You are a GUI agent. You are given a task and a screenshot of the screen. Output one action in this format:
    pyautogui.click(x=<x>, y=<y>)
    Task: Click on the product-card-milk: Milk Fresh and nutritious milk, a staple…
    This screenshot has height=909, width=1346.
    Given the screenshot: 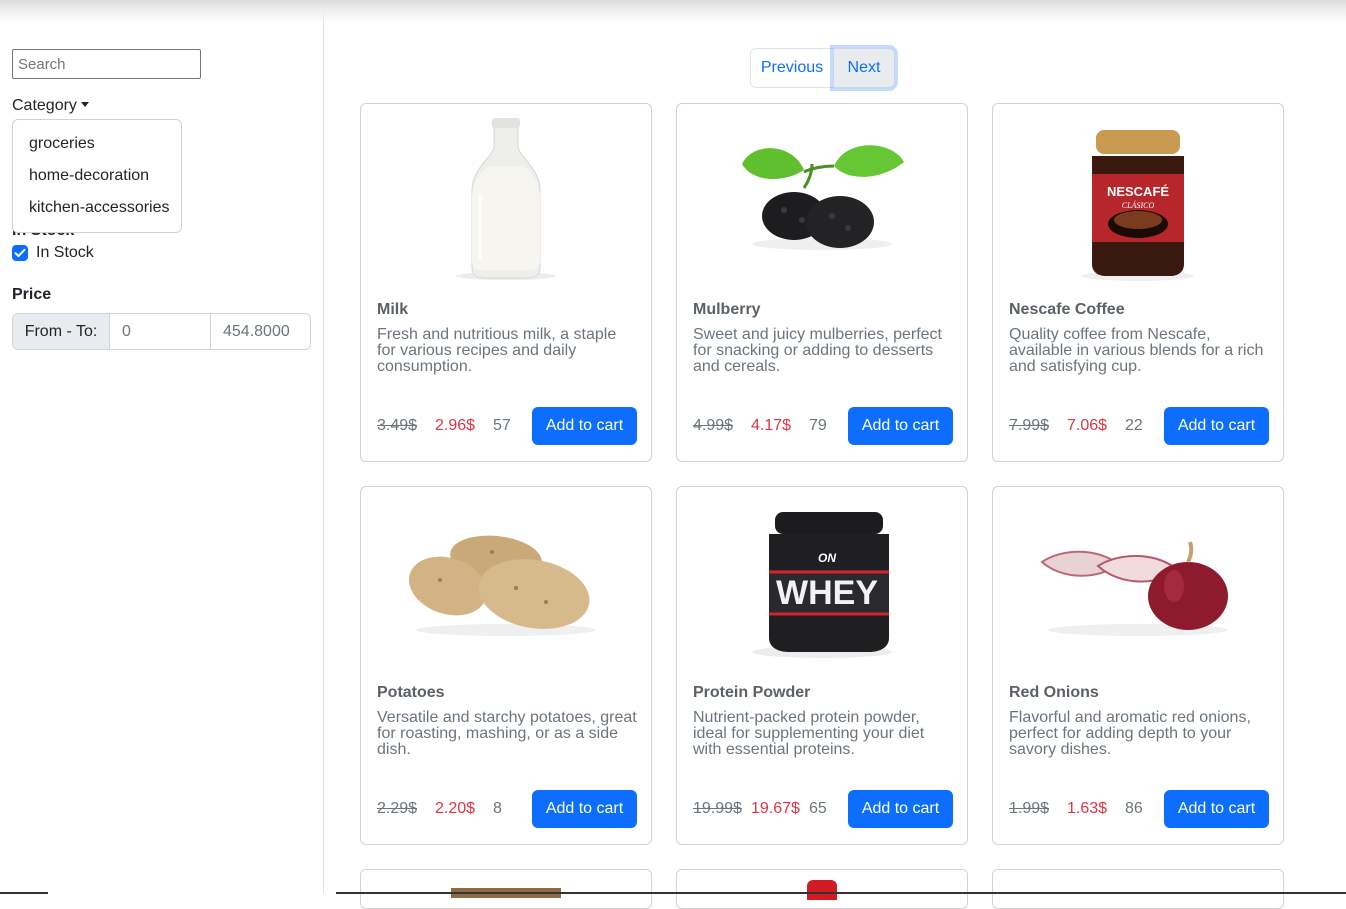 What is the action you would take?
    pyautogui.click(x=506, y=282)
    